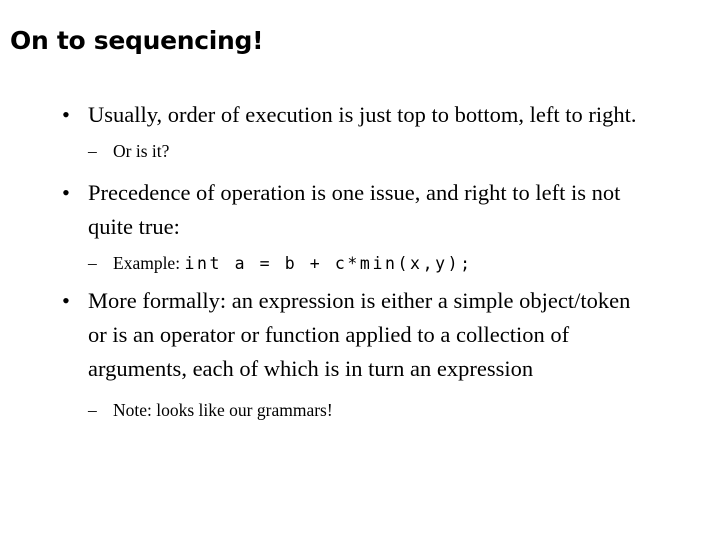 The image size is (720, 540). I want to click on code-snippet: int a = b + c*min(x,y);, so click(328, 263).